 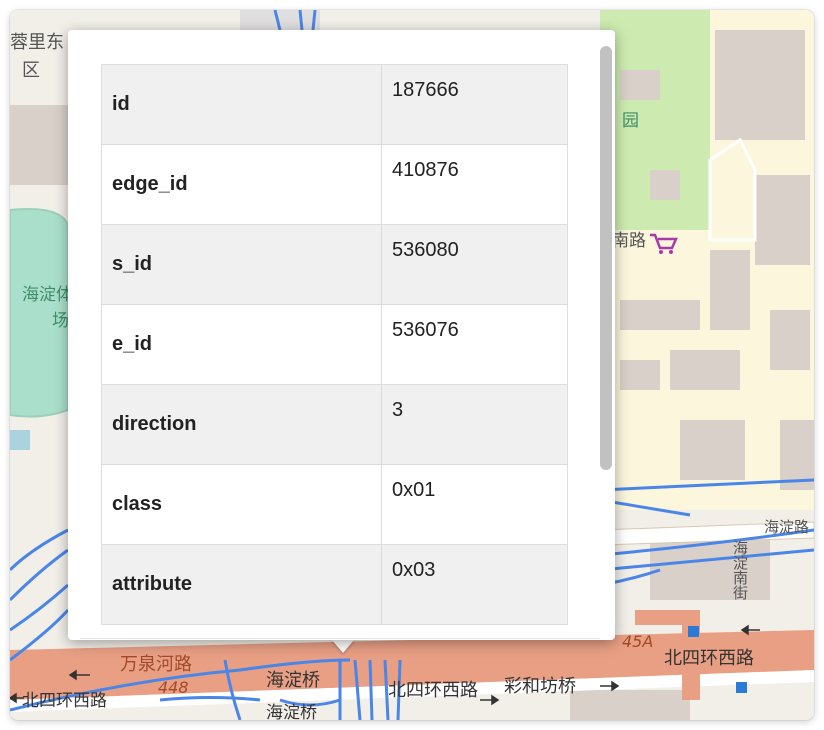 I want to click on popup-tip, so click(x=343, y=646).